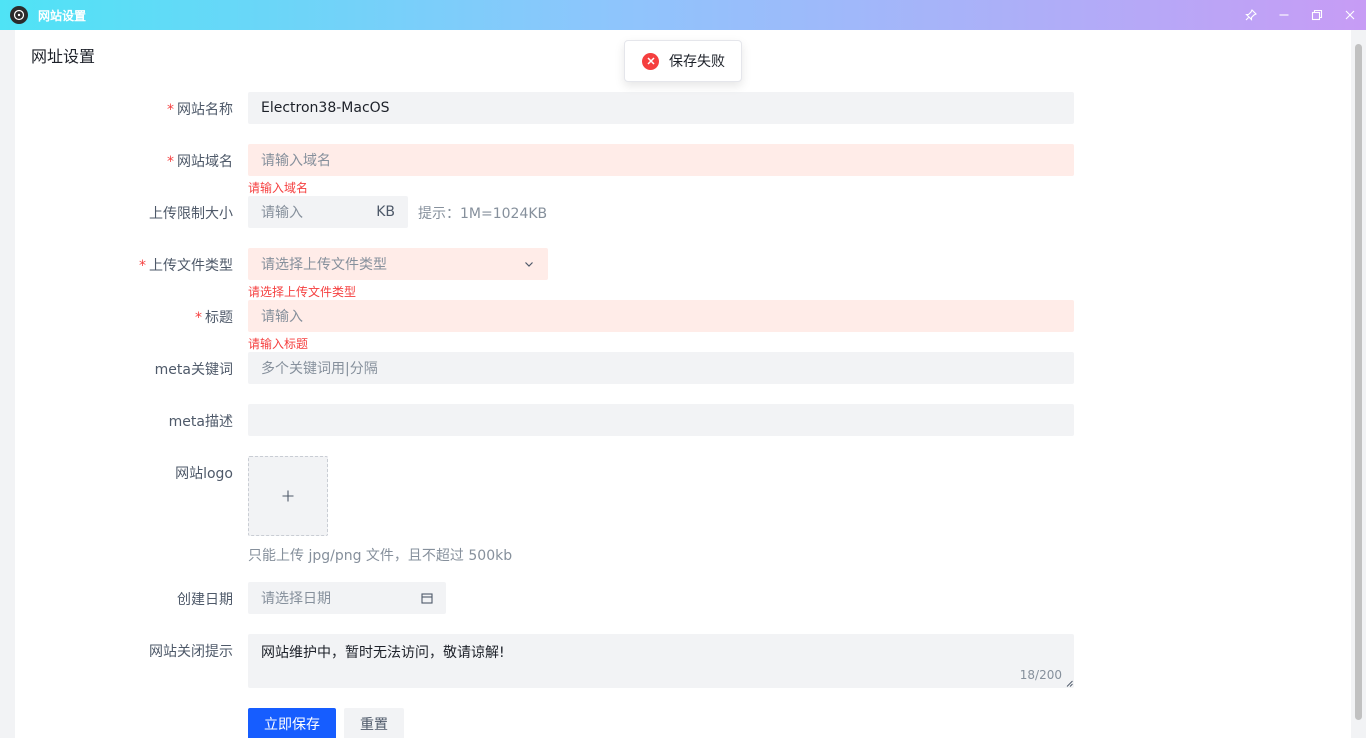 The width and height of the screenshot is (1366, 738). What do you see at coordinates (683, 15) in the screenshot?
I see `window-titlebar: 网站设置` at bounding box center [683, 15].